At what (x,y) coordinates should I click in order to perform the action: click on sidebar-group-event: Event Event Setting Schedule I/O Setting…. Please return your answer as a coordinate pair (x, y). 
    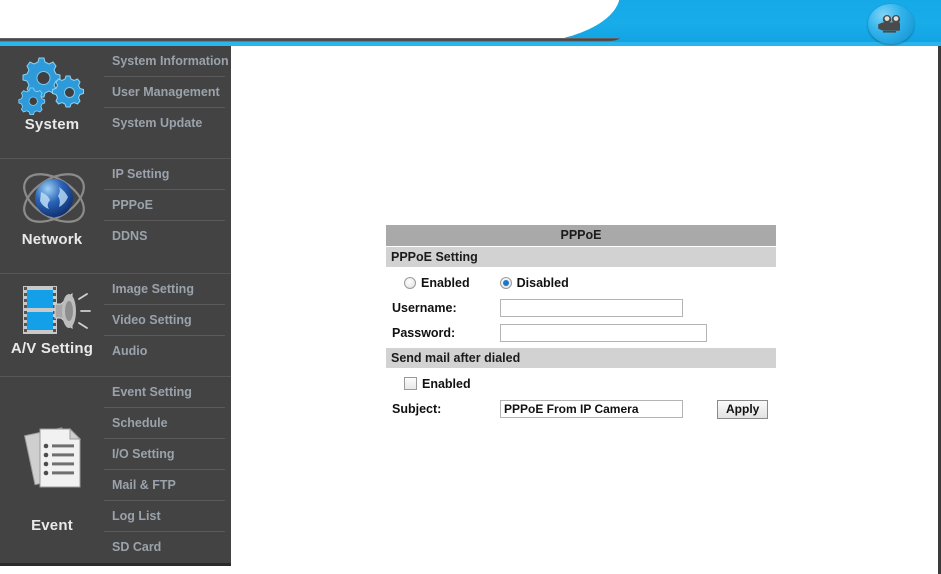
    Looking at the image, I should click on (115, 472).